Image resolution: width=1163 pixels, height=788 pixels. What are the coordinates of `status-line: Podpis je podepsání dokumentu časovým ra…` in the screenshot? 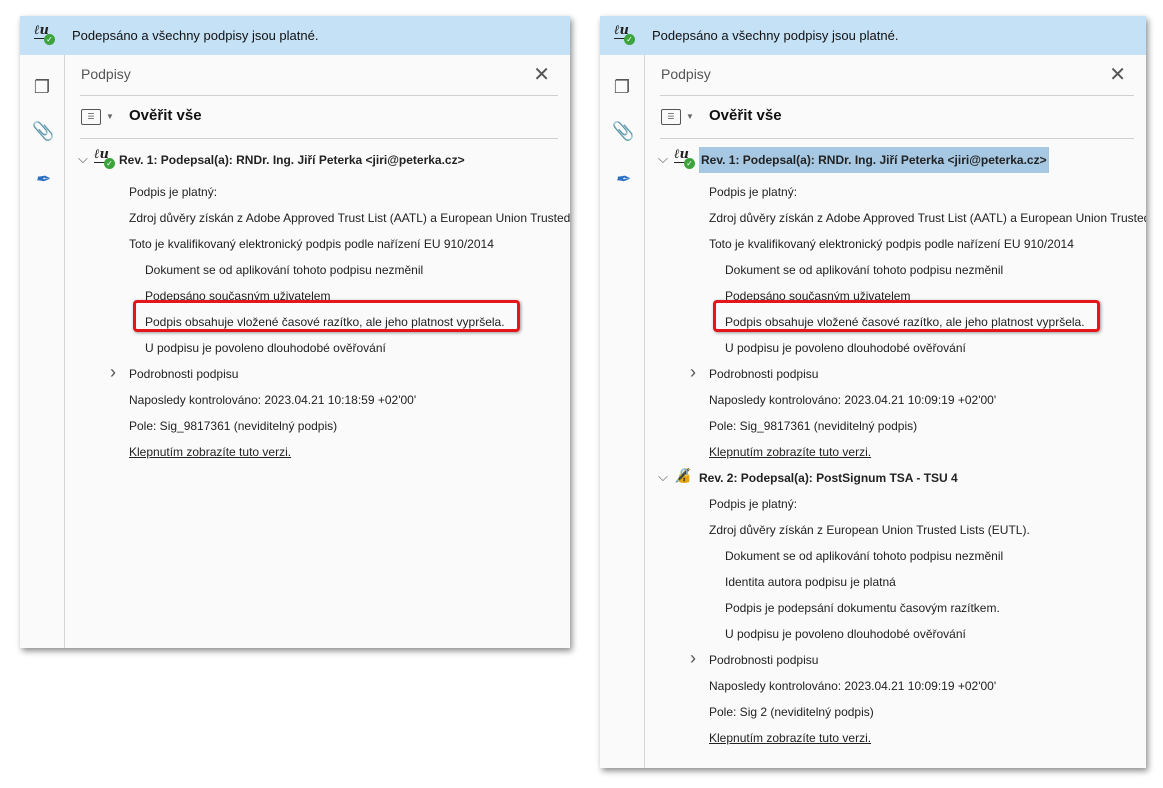 It's located at (862, 608).